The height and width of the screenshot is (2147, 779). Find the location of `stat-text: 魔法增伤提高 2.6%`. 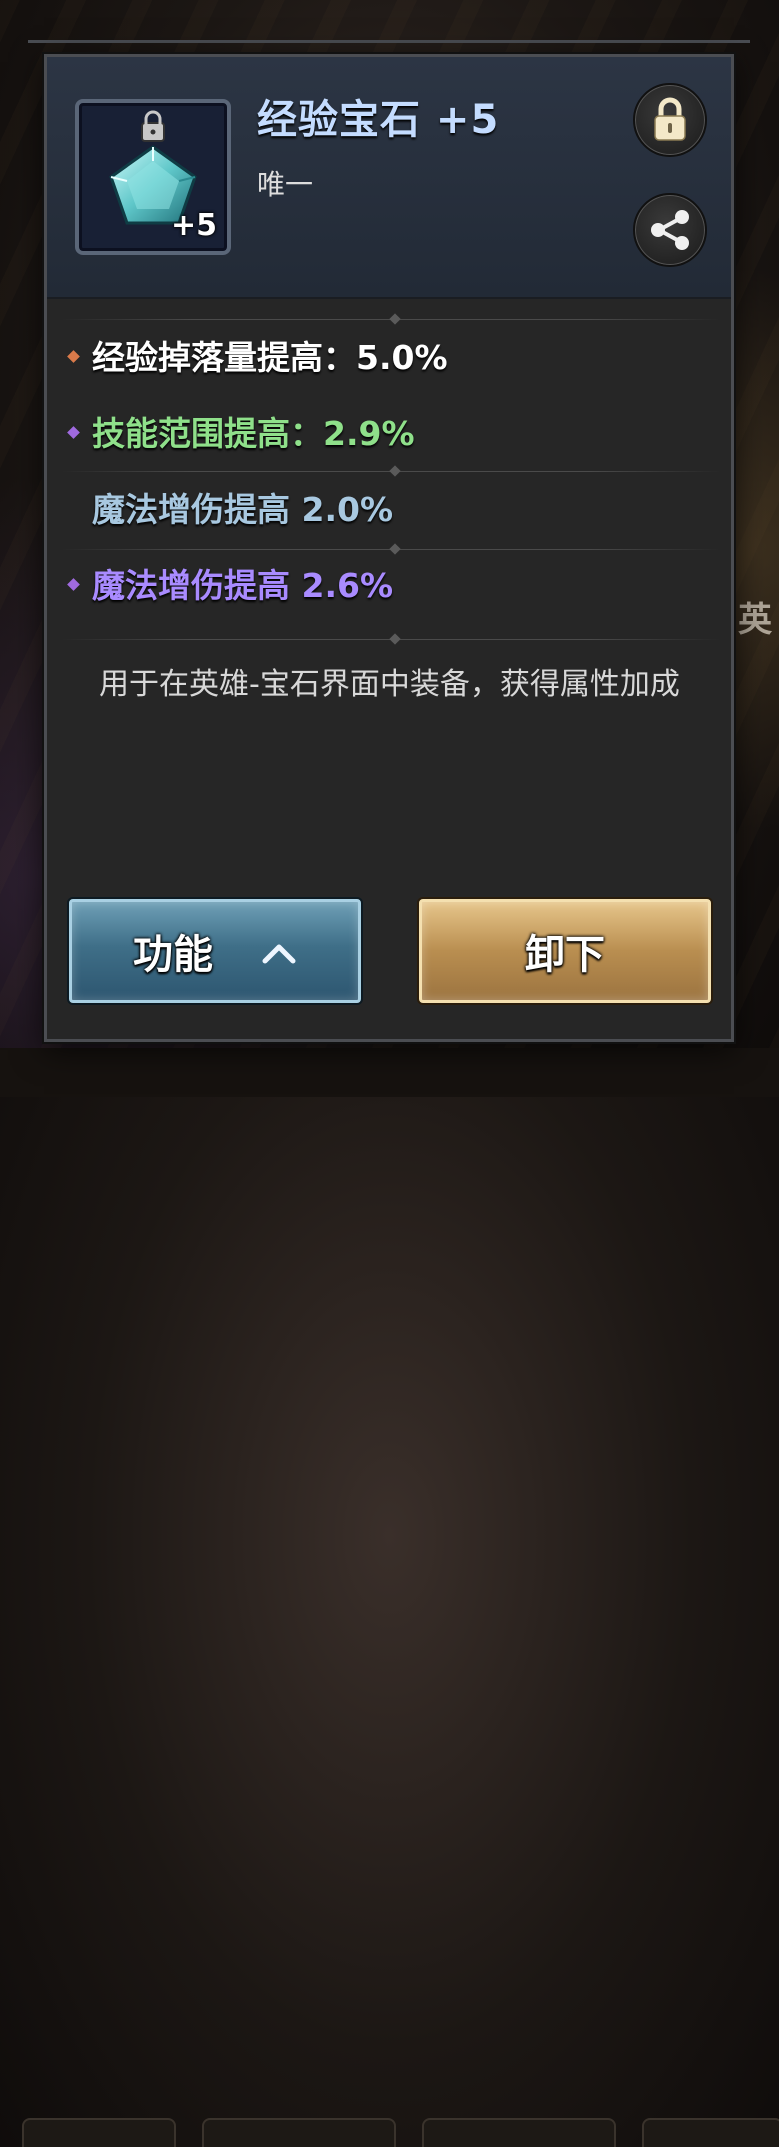

stat-text: 魔法增伤提高 2.6% is located at coordinates (243, 585).